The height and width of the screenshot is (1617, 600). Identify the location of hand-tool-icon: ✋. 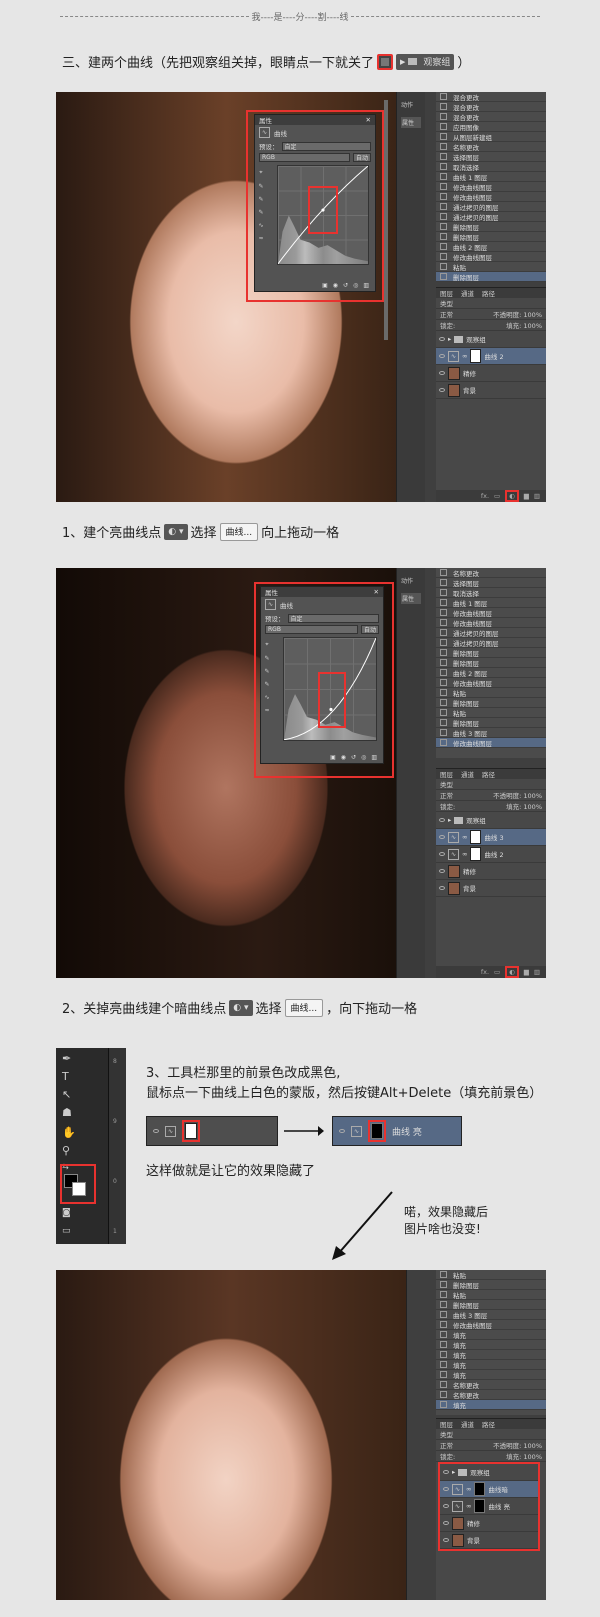
(69, 1132).